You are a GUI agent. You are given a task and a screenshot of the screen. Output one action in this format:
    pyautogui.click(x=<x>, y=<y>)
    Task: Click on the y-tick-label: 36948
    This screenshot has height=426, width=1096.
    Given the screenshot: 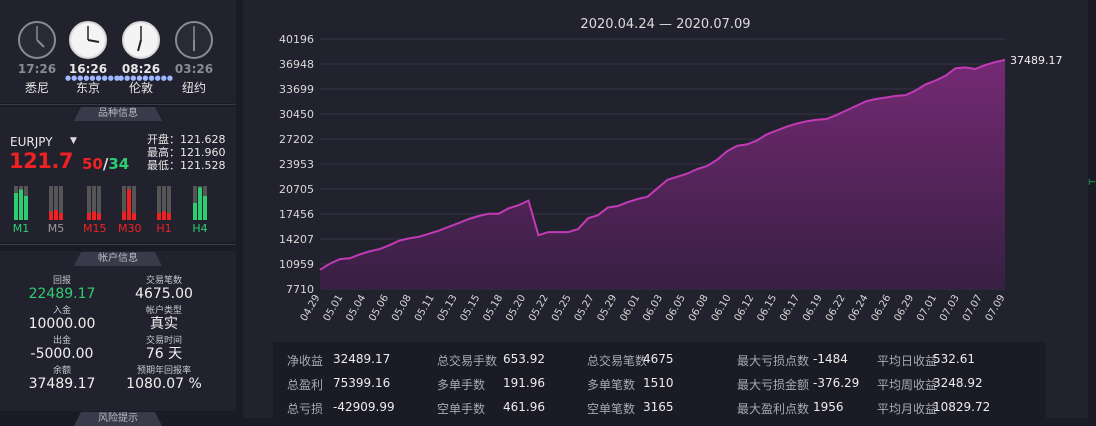 What is the action you would take?
    pyautogui.click(x=296, y=64)
    